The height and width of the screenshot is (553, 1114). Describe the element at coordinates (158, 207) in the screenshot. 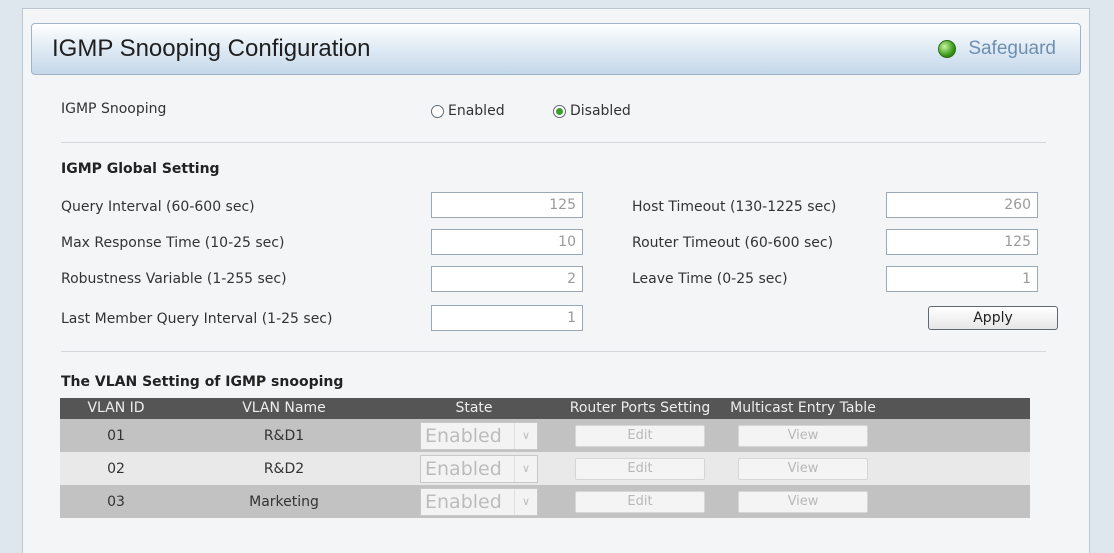

I see `query-interval-label: Query Interval (60-600 sec)` at that location.